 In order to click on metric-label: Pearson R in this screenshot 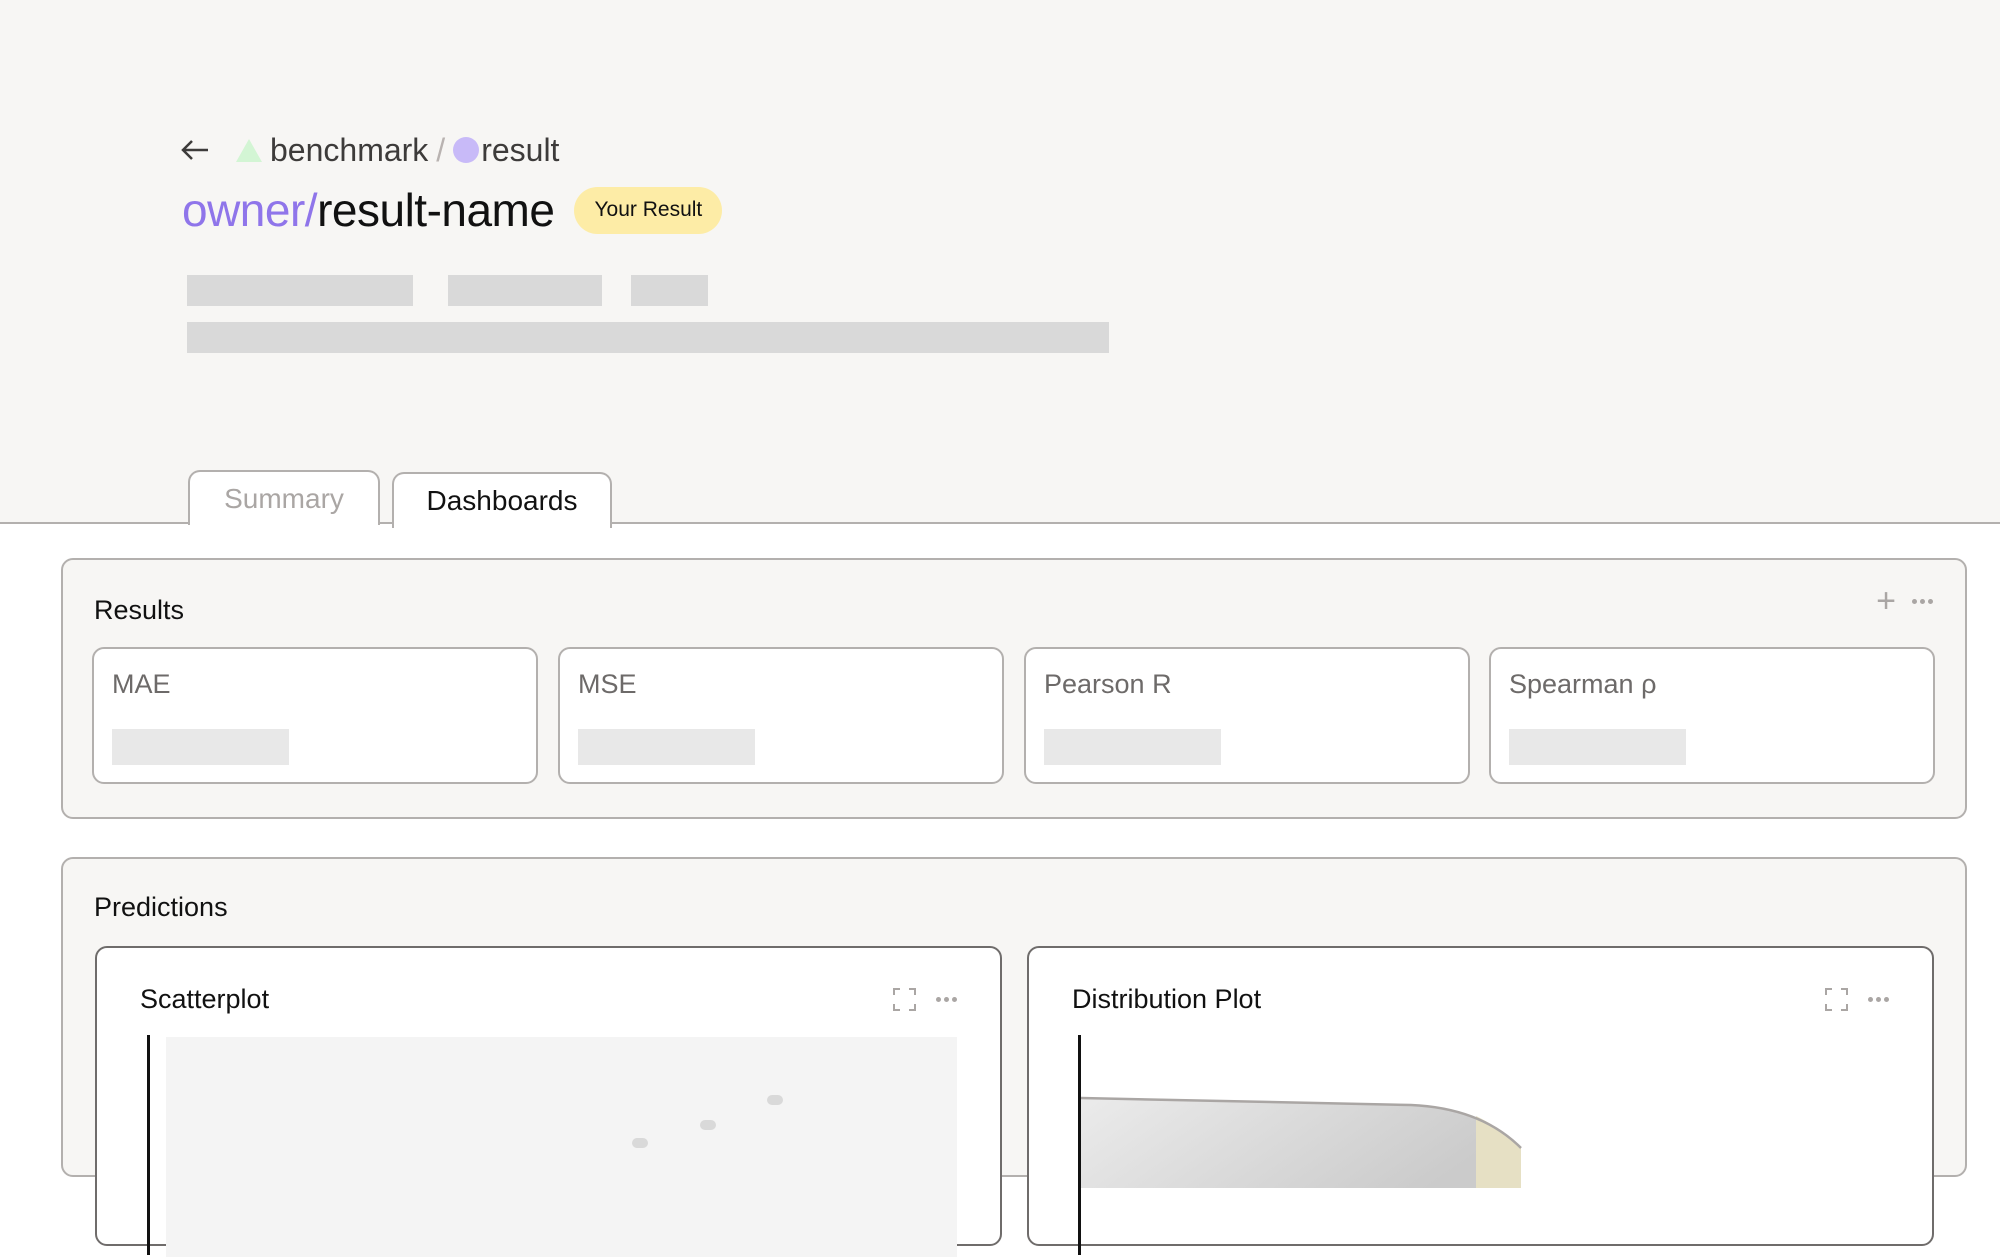, I will do `click(1108, 684)`.